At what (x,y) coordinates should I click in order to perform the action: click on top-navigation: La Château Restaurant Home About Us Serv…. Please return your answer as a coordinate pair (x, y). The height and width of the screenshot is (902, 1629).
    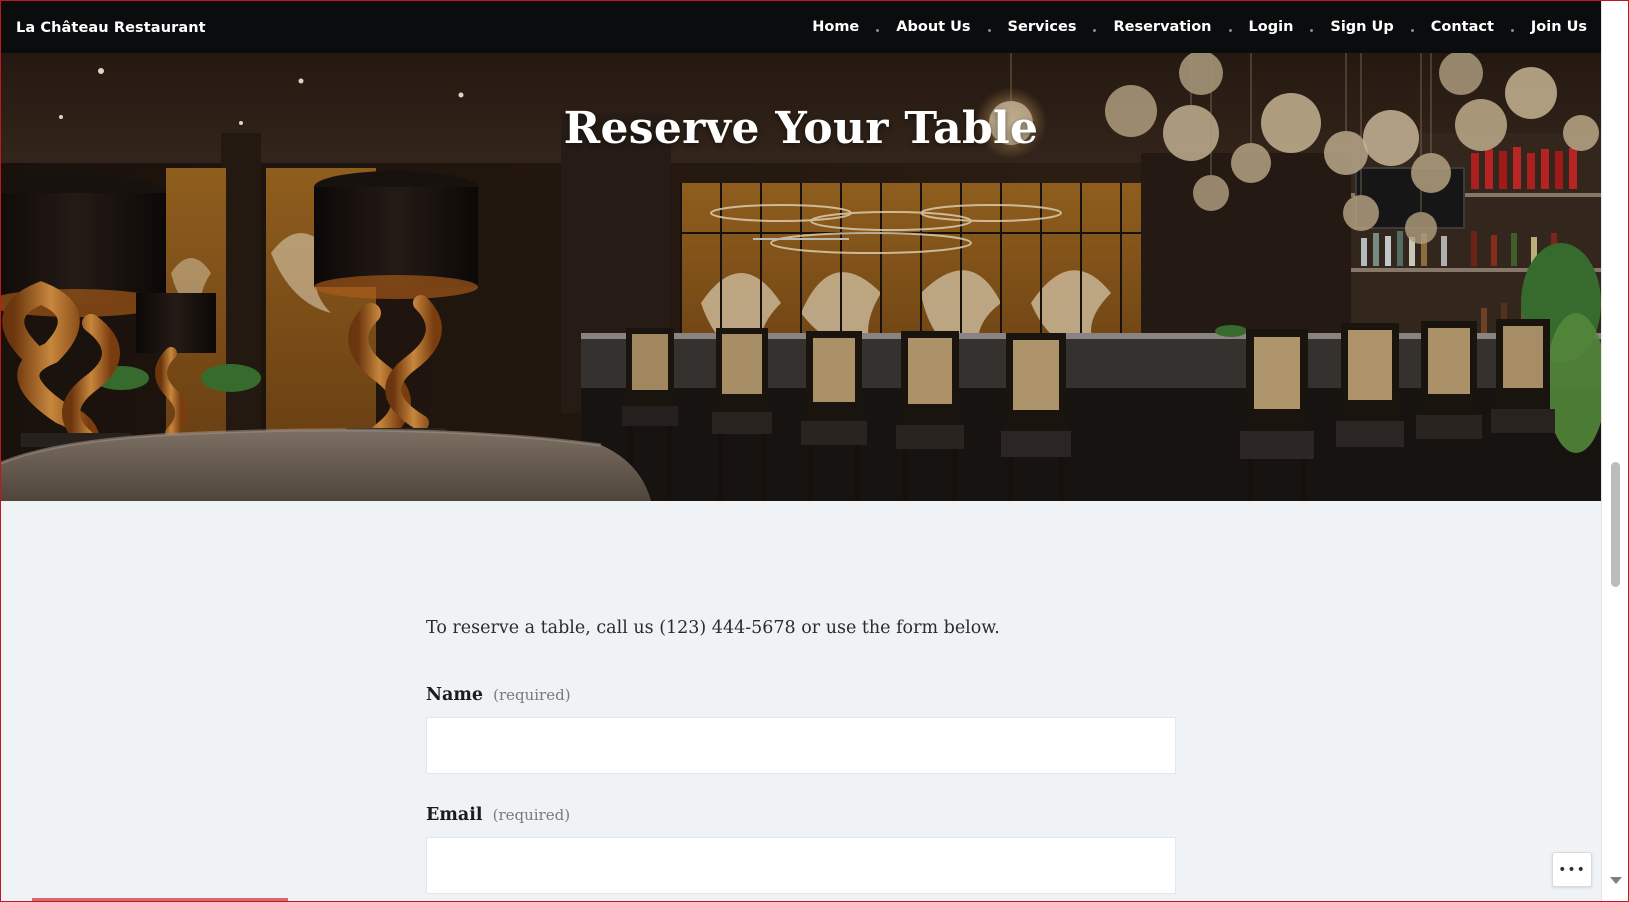
    Looking at the image, I should click on (801, 27).